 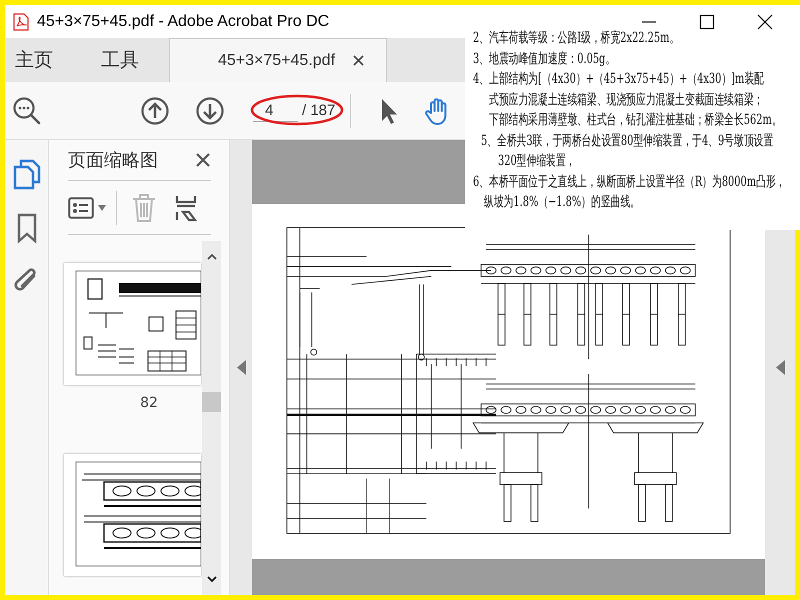 I want to click on crop-icon, so click(x=186, y=208).